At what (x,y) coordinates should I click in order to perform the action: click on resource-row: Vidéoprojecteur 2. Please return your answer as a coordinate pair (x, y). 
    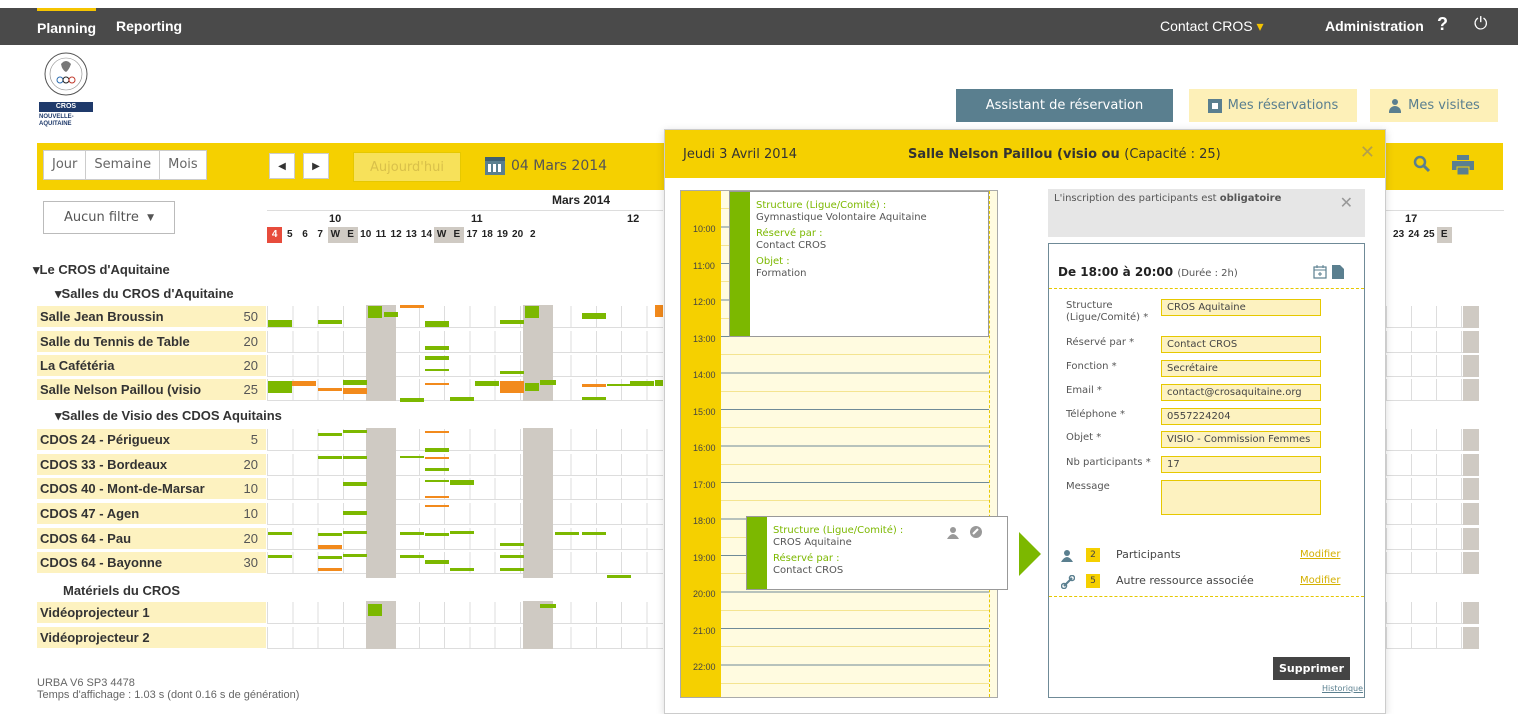
    Looking at the image, I should click on (151, 638).